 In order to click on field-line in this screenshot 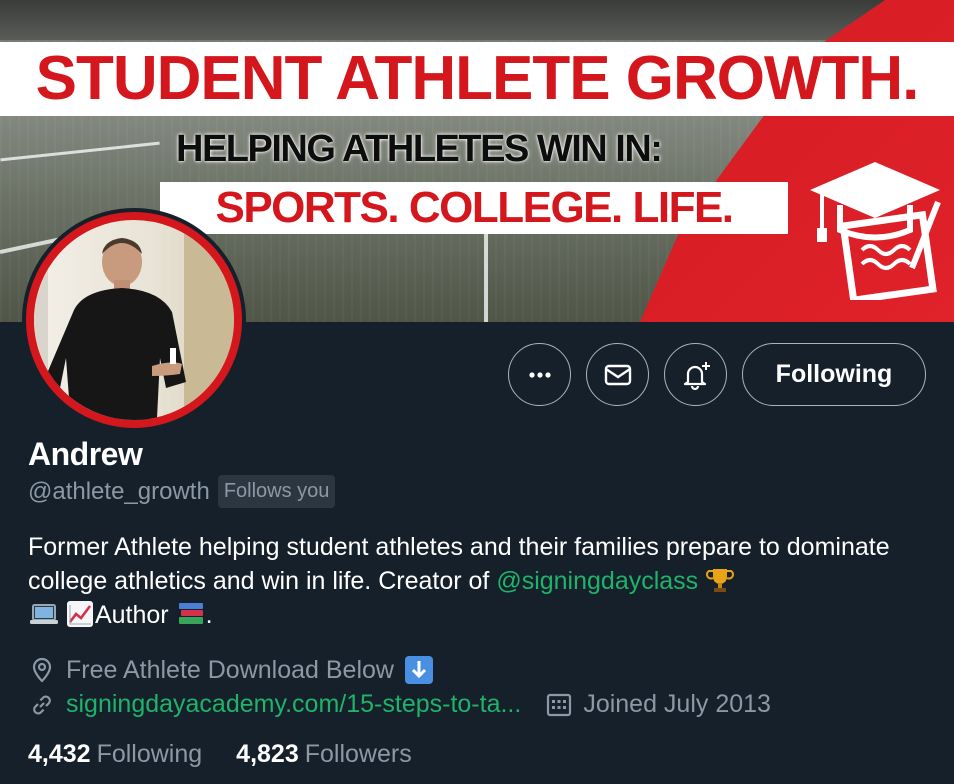, I will do `click(80, 151)`.